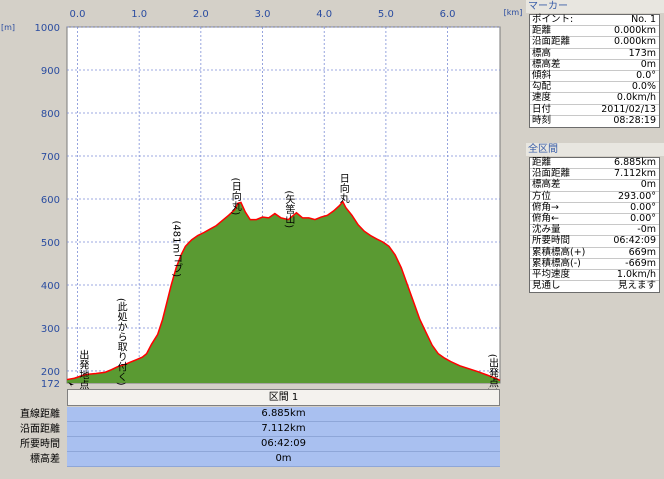  Describe the element at coordinates (594, 120) in the screenshot. I see `marker-panel-row: 時刻 08:28:19` at that location.